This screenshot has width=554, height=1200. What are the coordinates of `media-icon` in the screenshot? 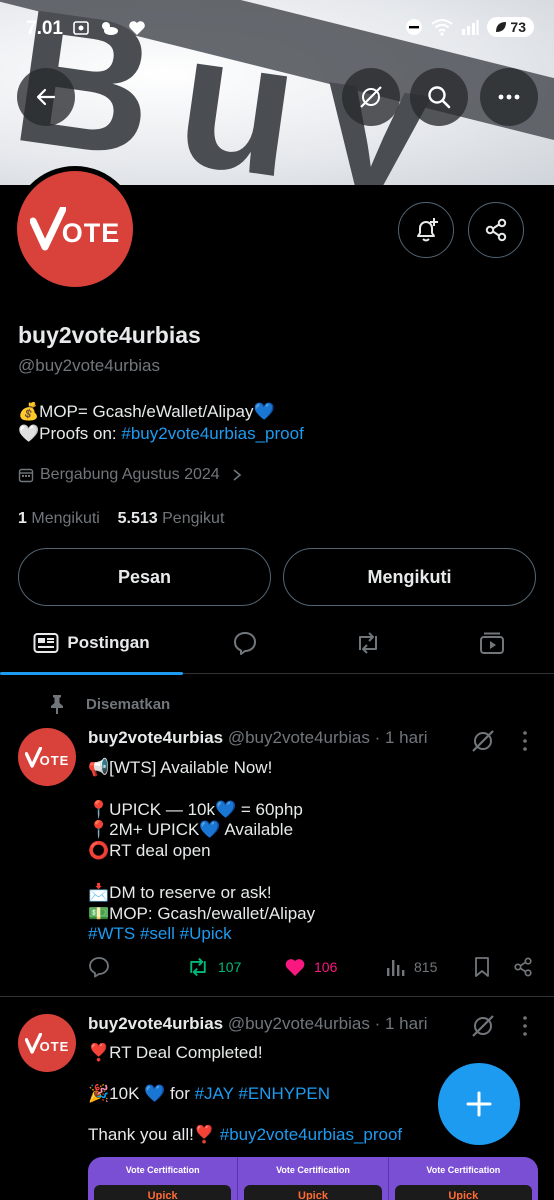 It's located at (491, 643).